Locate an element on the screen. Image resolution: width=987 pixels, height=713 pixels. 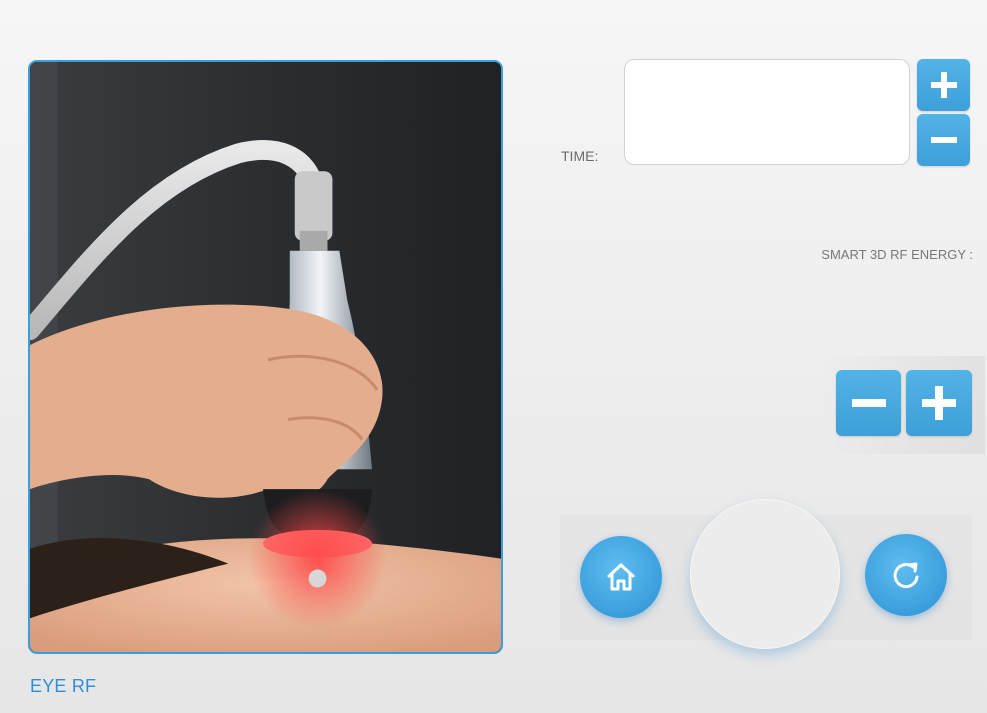
mode-caption: EYE RF is located at coordinates (63, 686).